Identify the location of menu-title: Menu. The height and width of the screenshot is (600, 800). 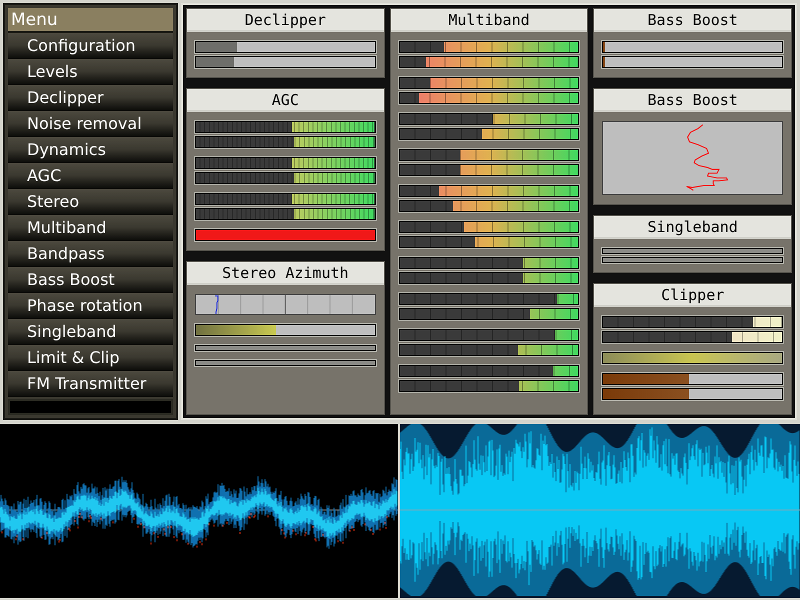
(90, 20).